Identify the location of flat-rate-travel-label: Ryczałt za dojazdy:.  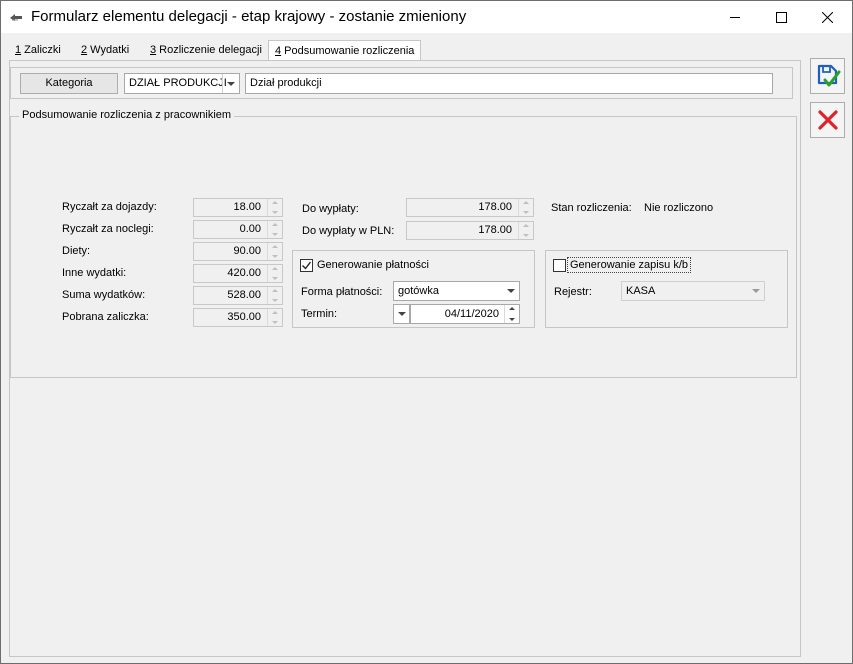
(109, 207).